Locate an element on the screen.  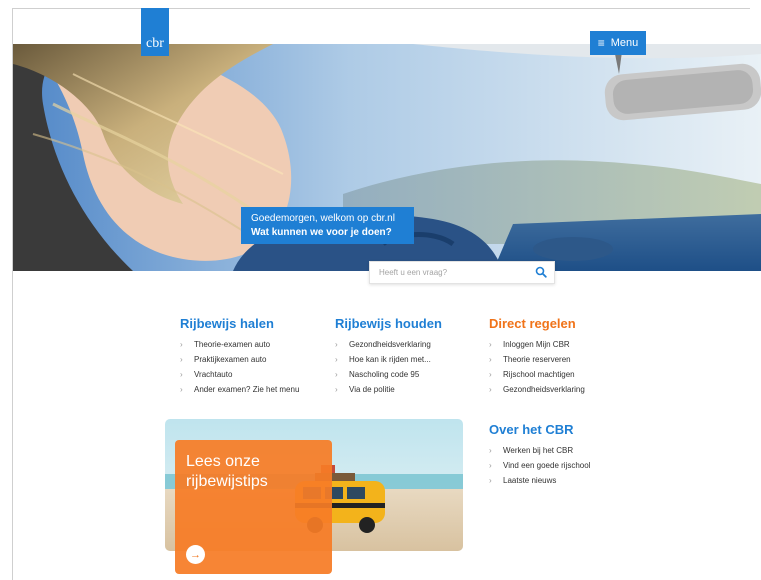
link-item: › Via de politie is located at coordinates (388, 389).